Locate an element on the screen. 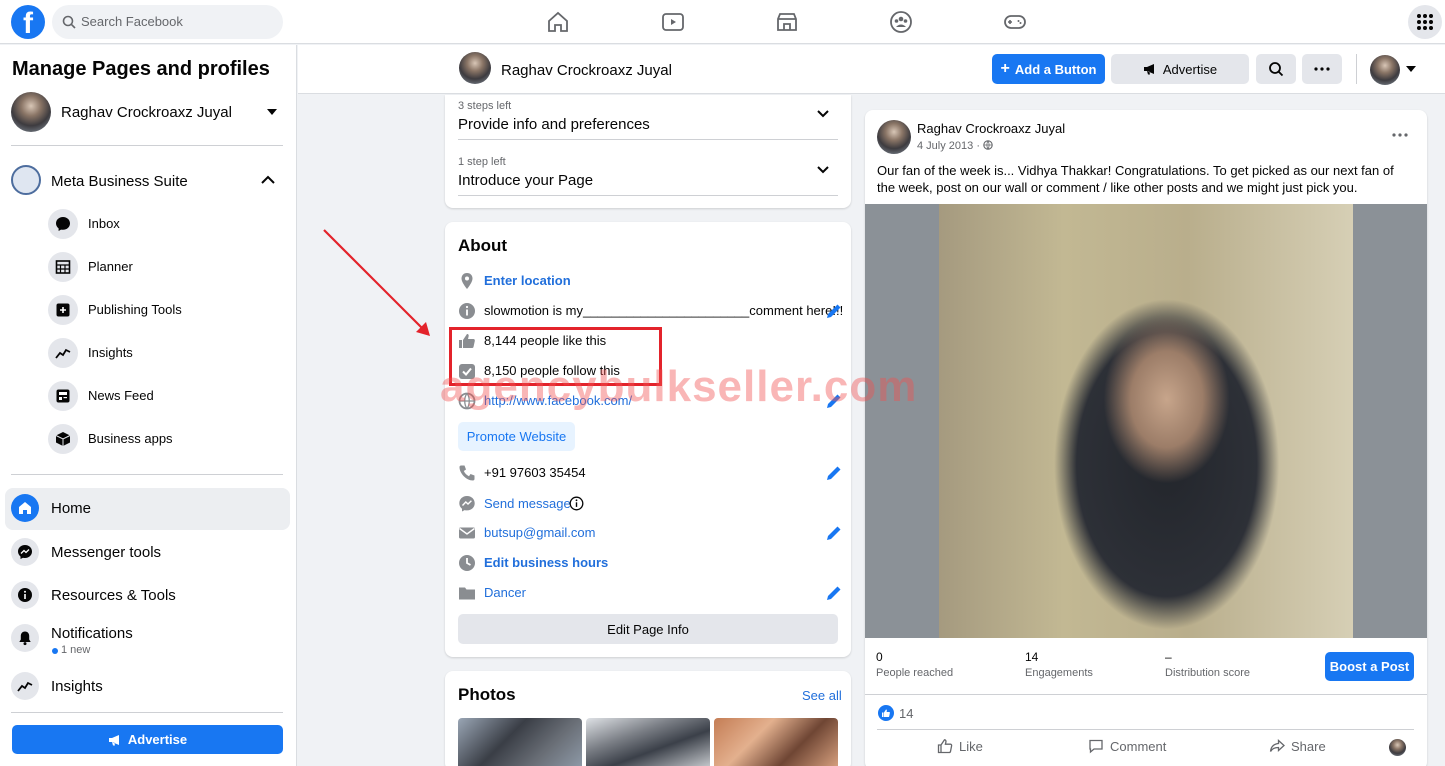 This screenshot has width=1445, height=766. meta-business-suite-label: Meta Business Suite is located at coordinates (119, 181).